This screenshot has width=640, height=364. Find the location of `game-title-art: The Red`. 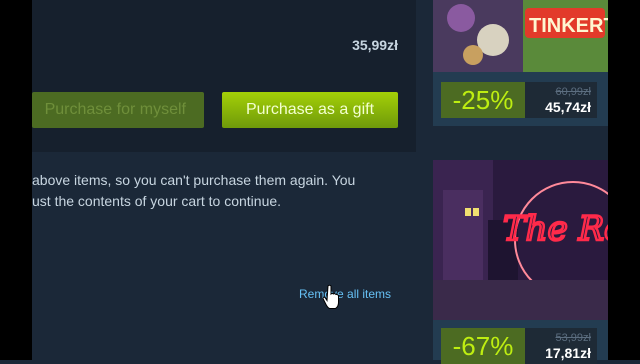

game-title-art: The Red is located at coordinates (555, 229).